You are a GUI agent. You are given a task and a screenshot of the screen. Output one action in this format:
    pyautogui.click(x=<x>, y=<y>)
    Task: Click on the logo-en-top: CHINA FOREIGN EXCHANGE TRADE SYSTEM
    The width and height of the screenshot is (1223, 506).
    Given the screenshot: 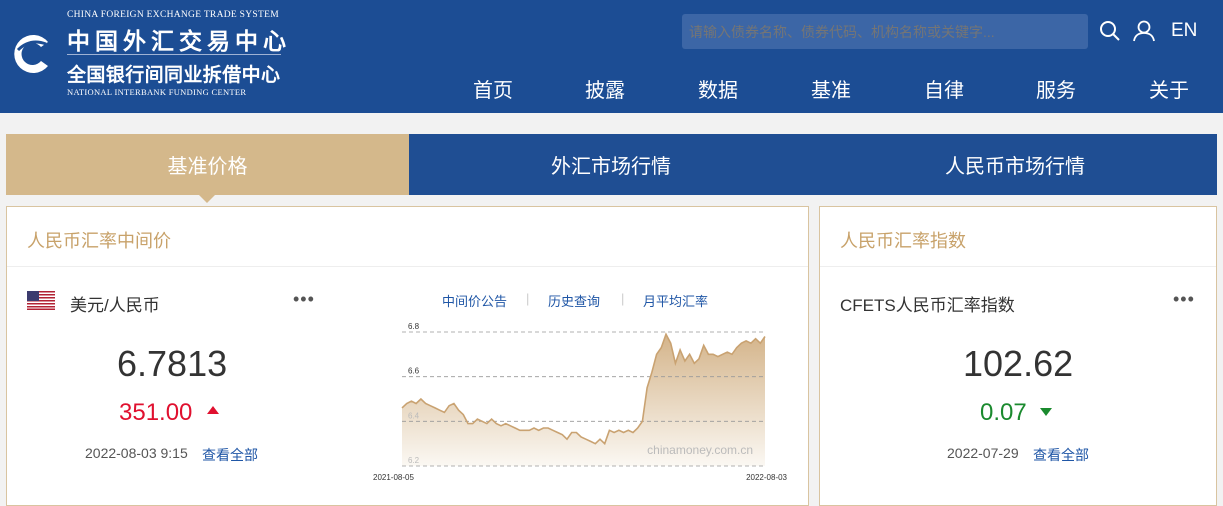 What is the action you would take?
    pyautogui.click(x=173, y=15)
    